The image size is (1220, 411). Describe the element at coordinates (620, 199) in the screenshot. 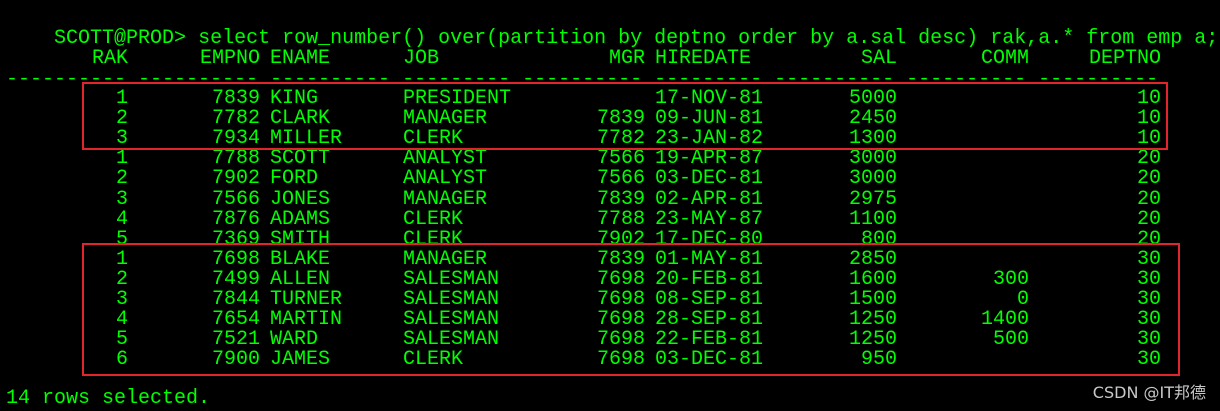

I see `cell-mgr: 7839` at that location.